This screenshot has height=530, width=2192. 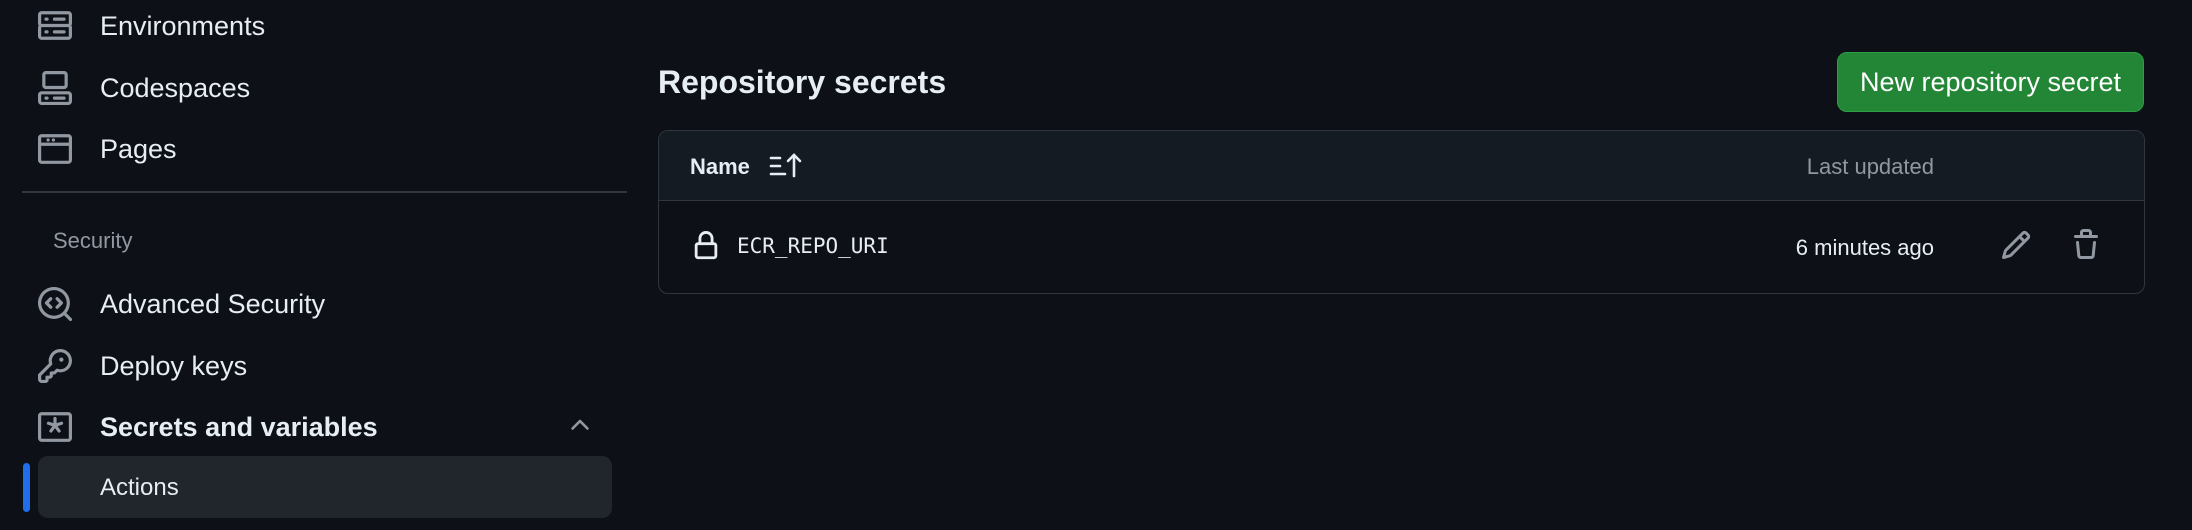 I want to click on page-title: Repository secrets, so click(x=802, y=82).